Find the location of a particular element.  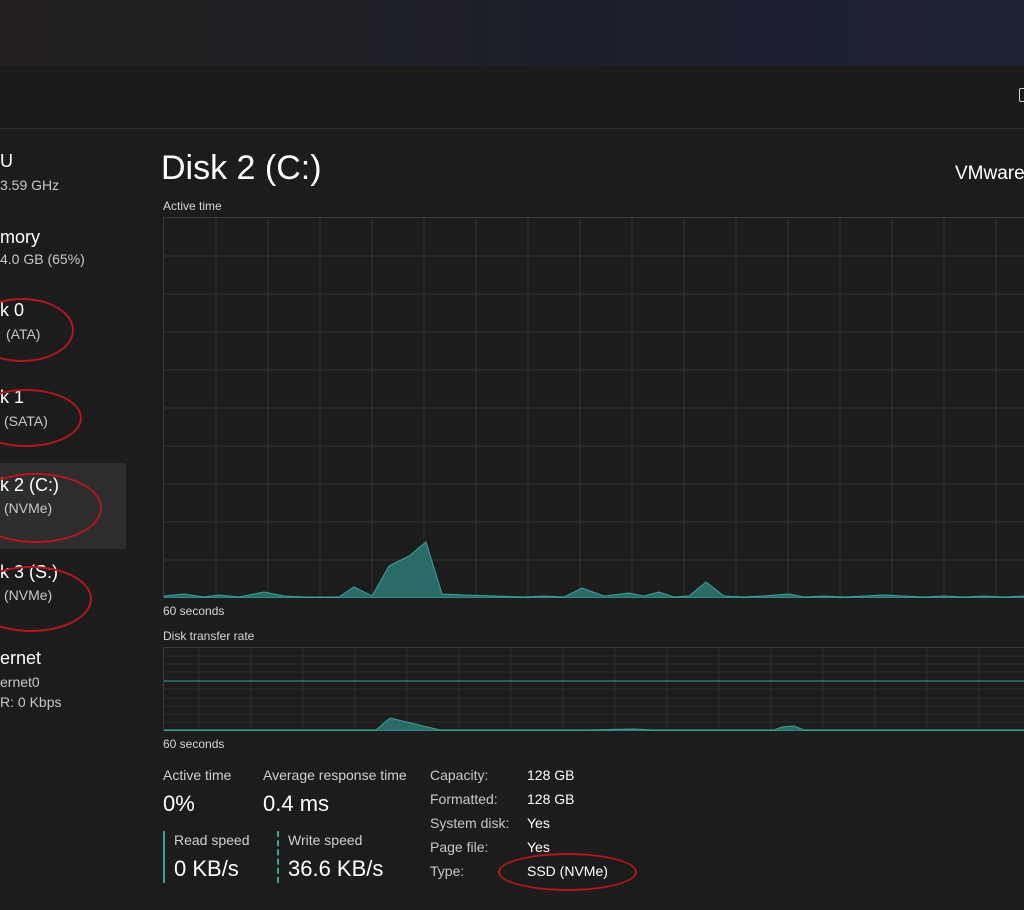

system-disk-value: Yes is located at coordinates (538, 823).